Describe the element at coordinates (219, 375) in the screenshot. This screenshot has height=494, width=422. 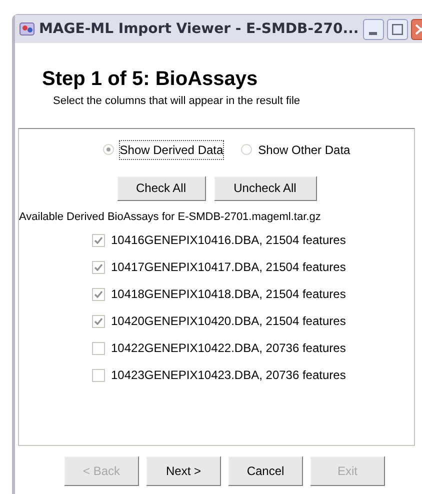
I see `bioassay-checkbox: 10423GENEPIX10423.DBA, 20736 features` at that location.